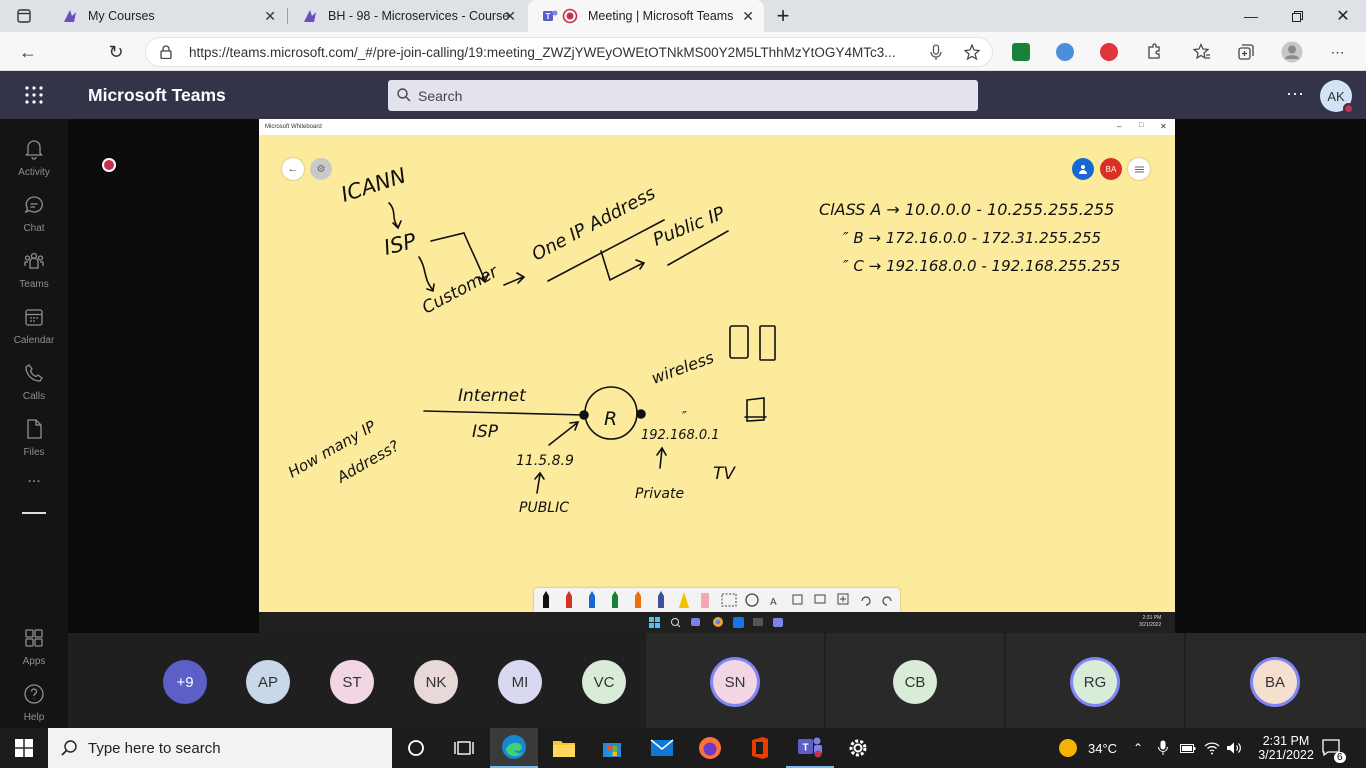 The height and width of the screenshot is (768, 1366). I want to click on ink-isp-label: ISP, so click(485, 432).